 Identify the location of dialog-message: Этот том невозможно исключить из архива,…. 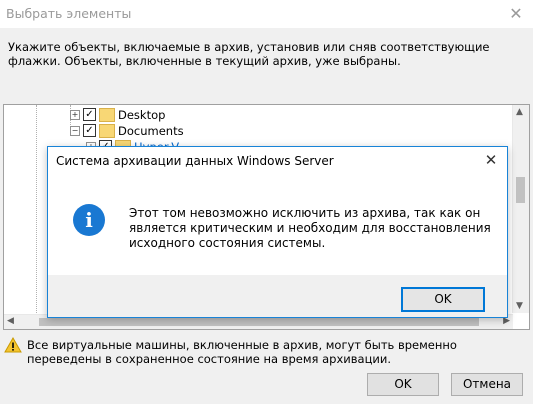
(310, 228).